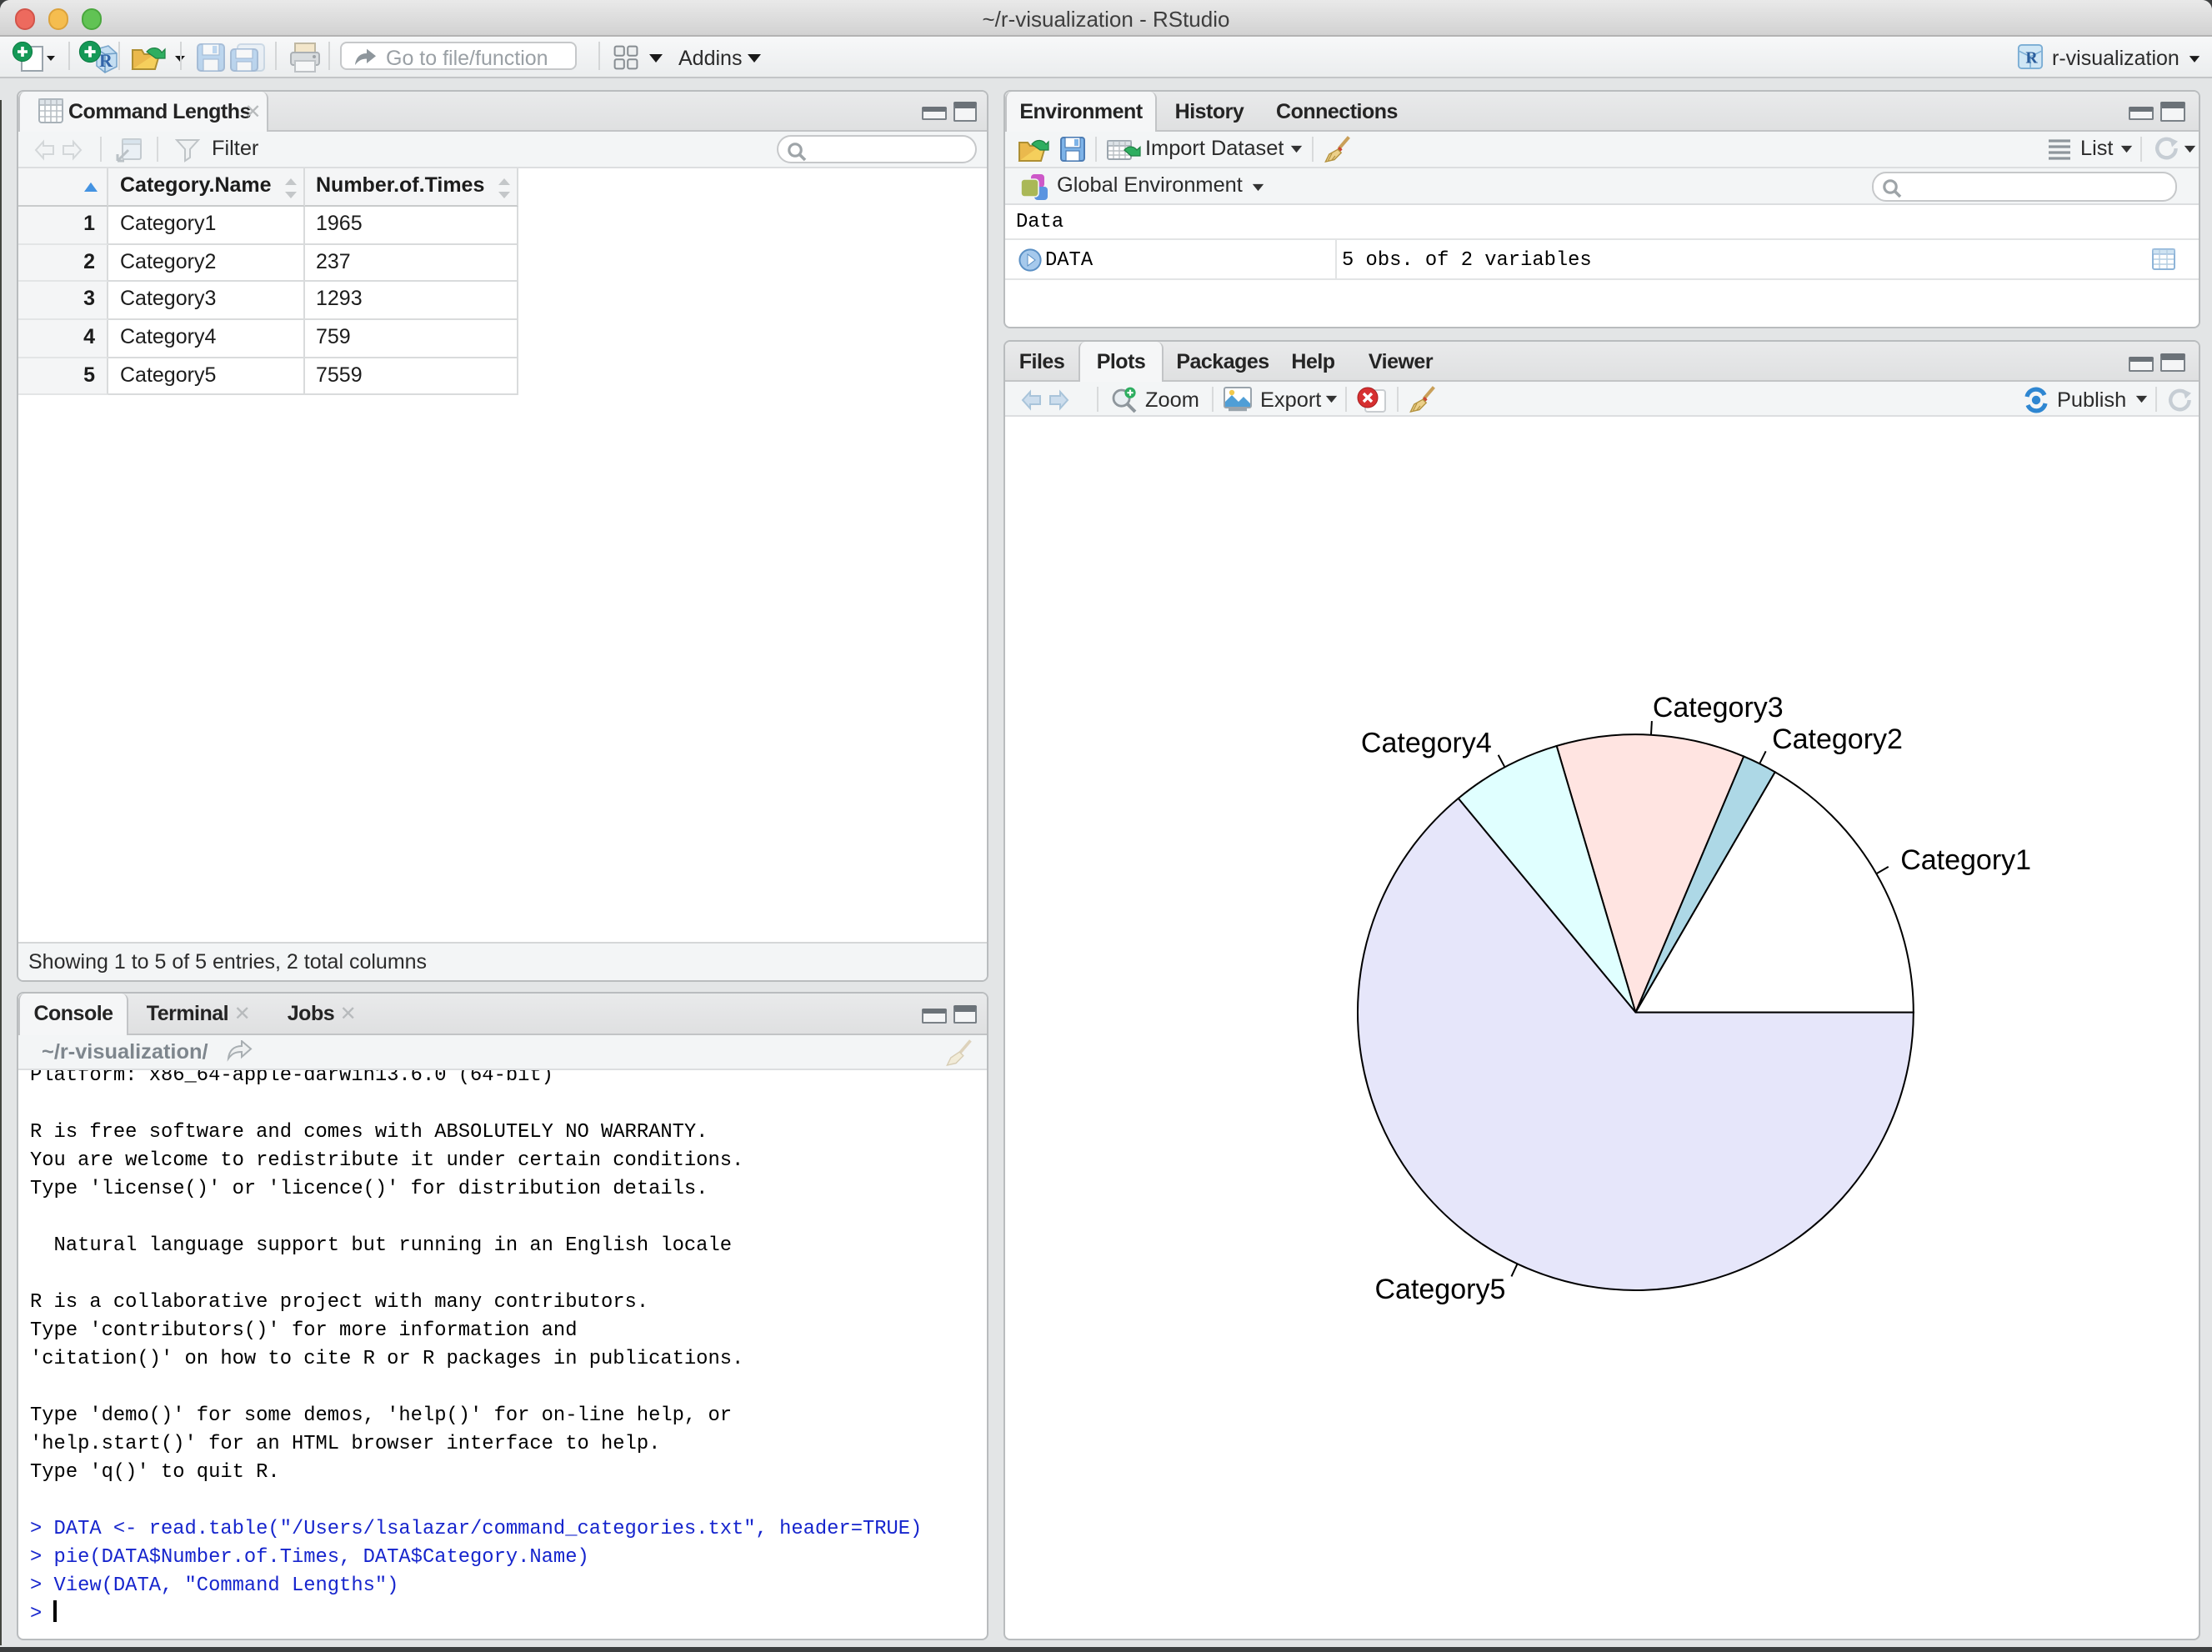 The width and height of the screenshot is (2212, 1652). What do you see at coordinates (1965, 859) in the screenshot?
I see `svg-text: Category1` at bounding box center [1965, 859].